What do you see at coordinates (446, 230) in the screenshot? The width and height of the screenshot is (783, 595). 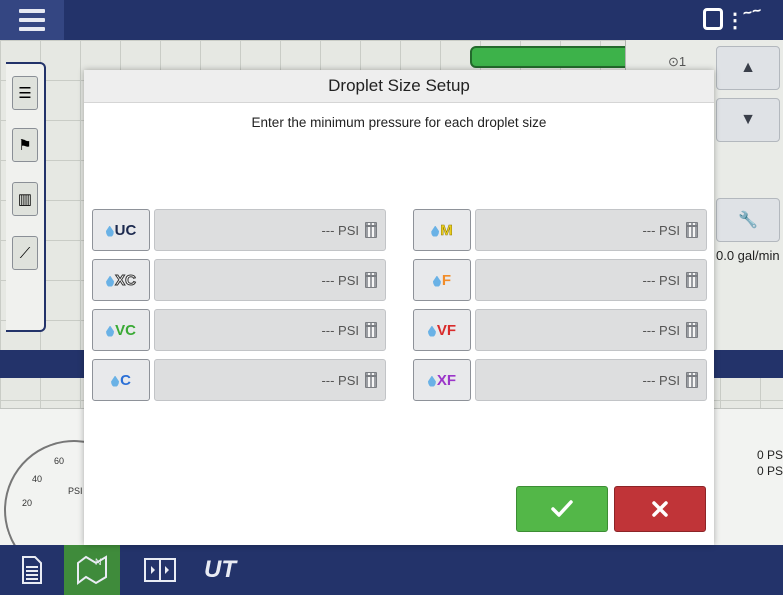 I see `droplet-code: M` at bounding box center [446, 230].